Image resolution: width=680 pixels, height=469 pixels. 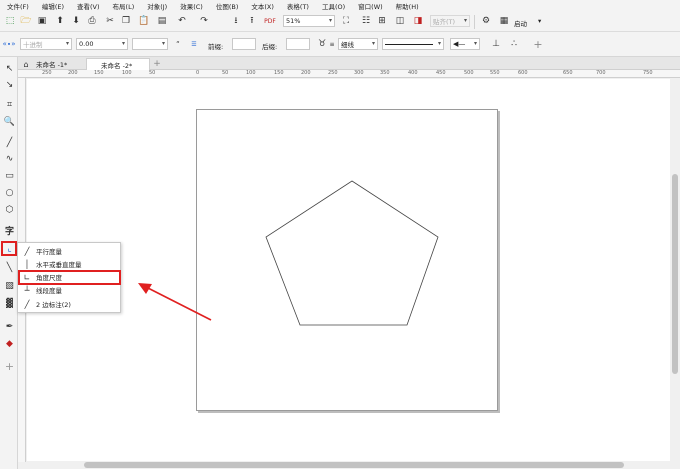 I want to click on rulers-icon: ☷, so click(x=366, y=21).